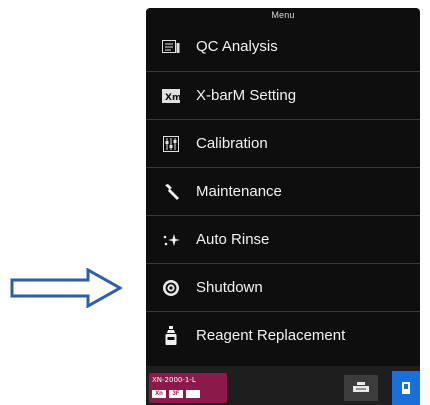 The width and height of the screenshot is (430, 405). What do you see at coordinates (246, 95) in the screenshot?
I see `menu-item-label: X-barM Setting` at bounding box center [246, 95].